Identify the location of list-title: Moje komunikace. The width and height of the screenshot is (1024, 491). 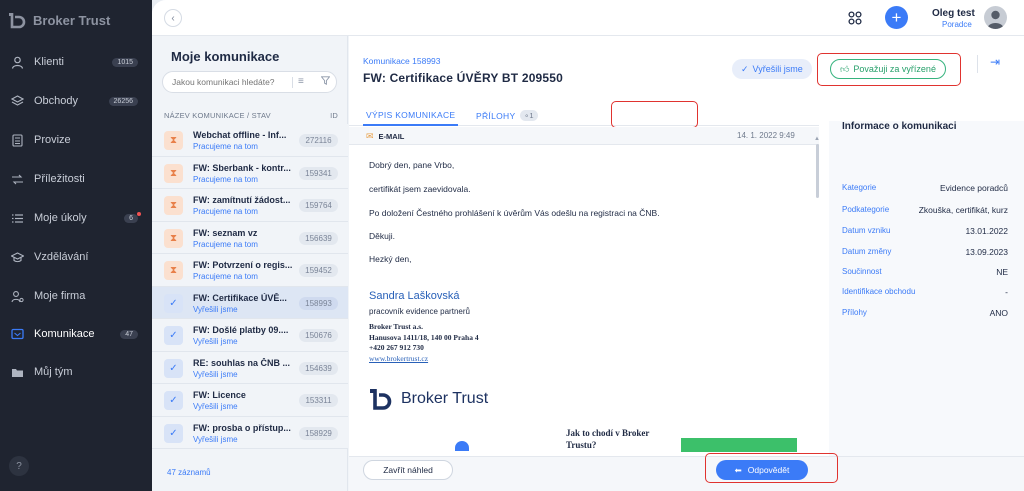
(225, 56).